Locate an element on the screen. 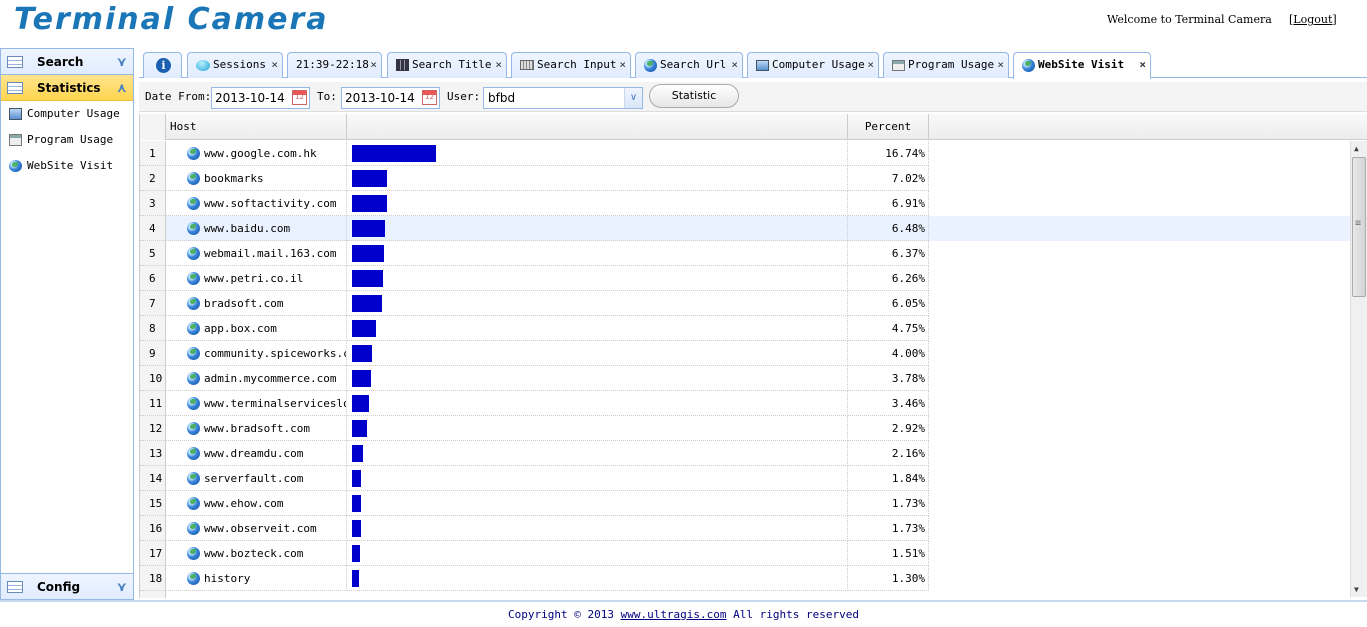  row-number: 18 is located at coordinates (153, 578).